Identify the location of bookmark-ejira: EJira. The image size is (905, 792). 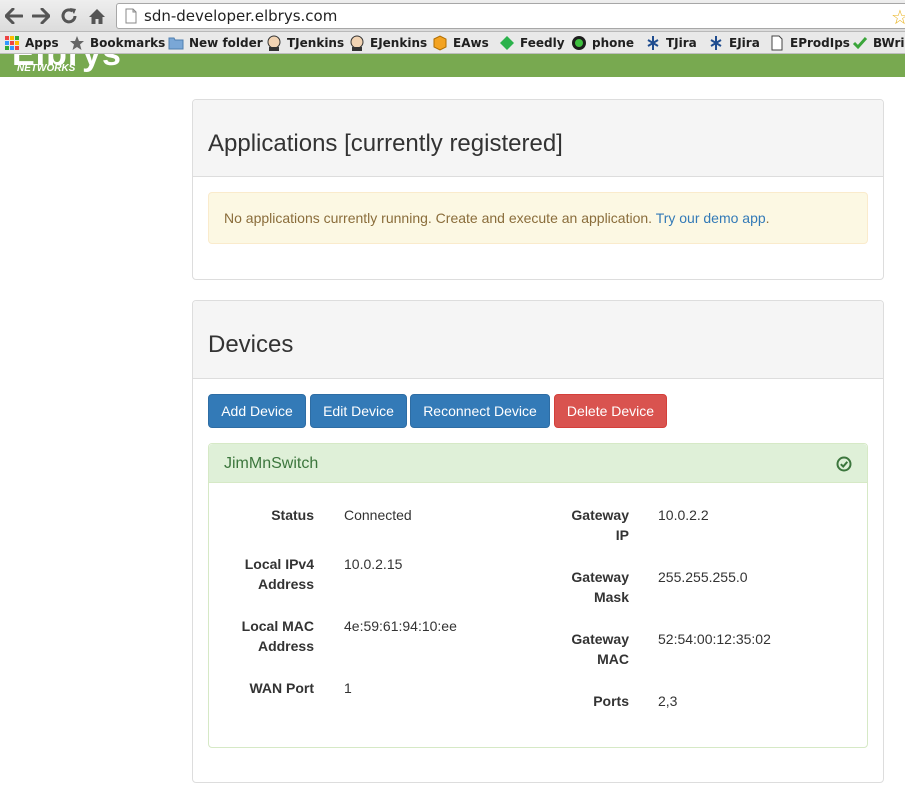
(734, 43).